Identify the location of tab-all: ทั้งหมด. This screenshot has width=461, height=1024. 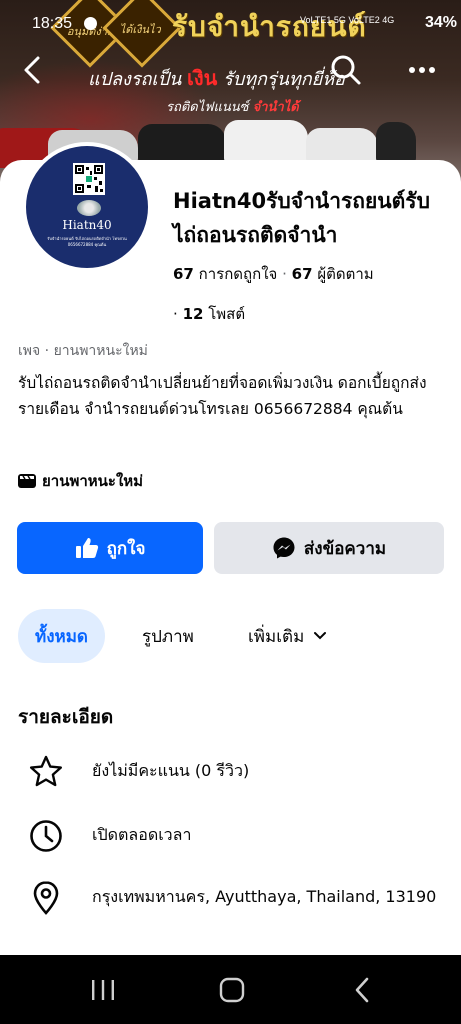
(61, 636).